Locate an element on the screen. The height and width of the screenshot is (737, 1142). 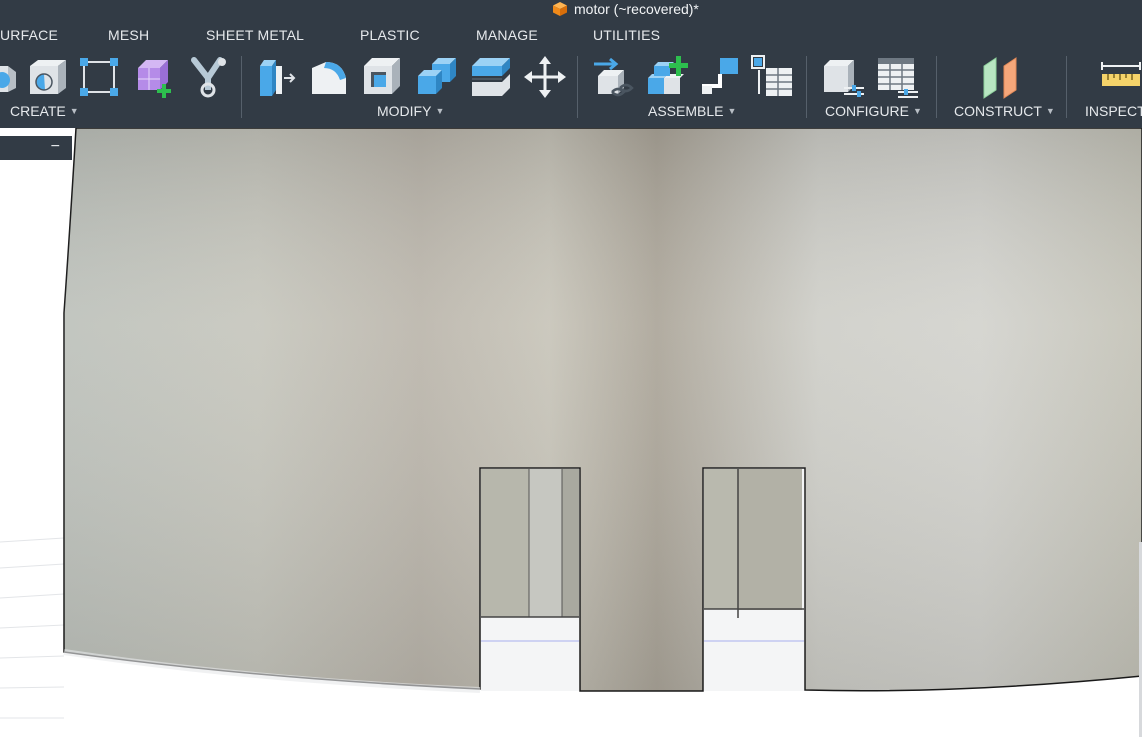
pipe-icon is located at coordinates (208, 77).